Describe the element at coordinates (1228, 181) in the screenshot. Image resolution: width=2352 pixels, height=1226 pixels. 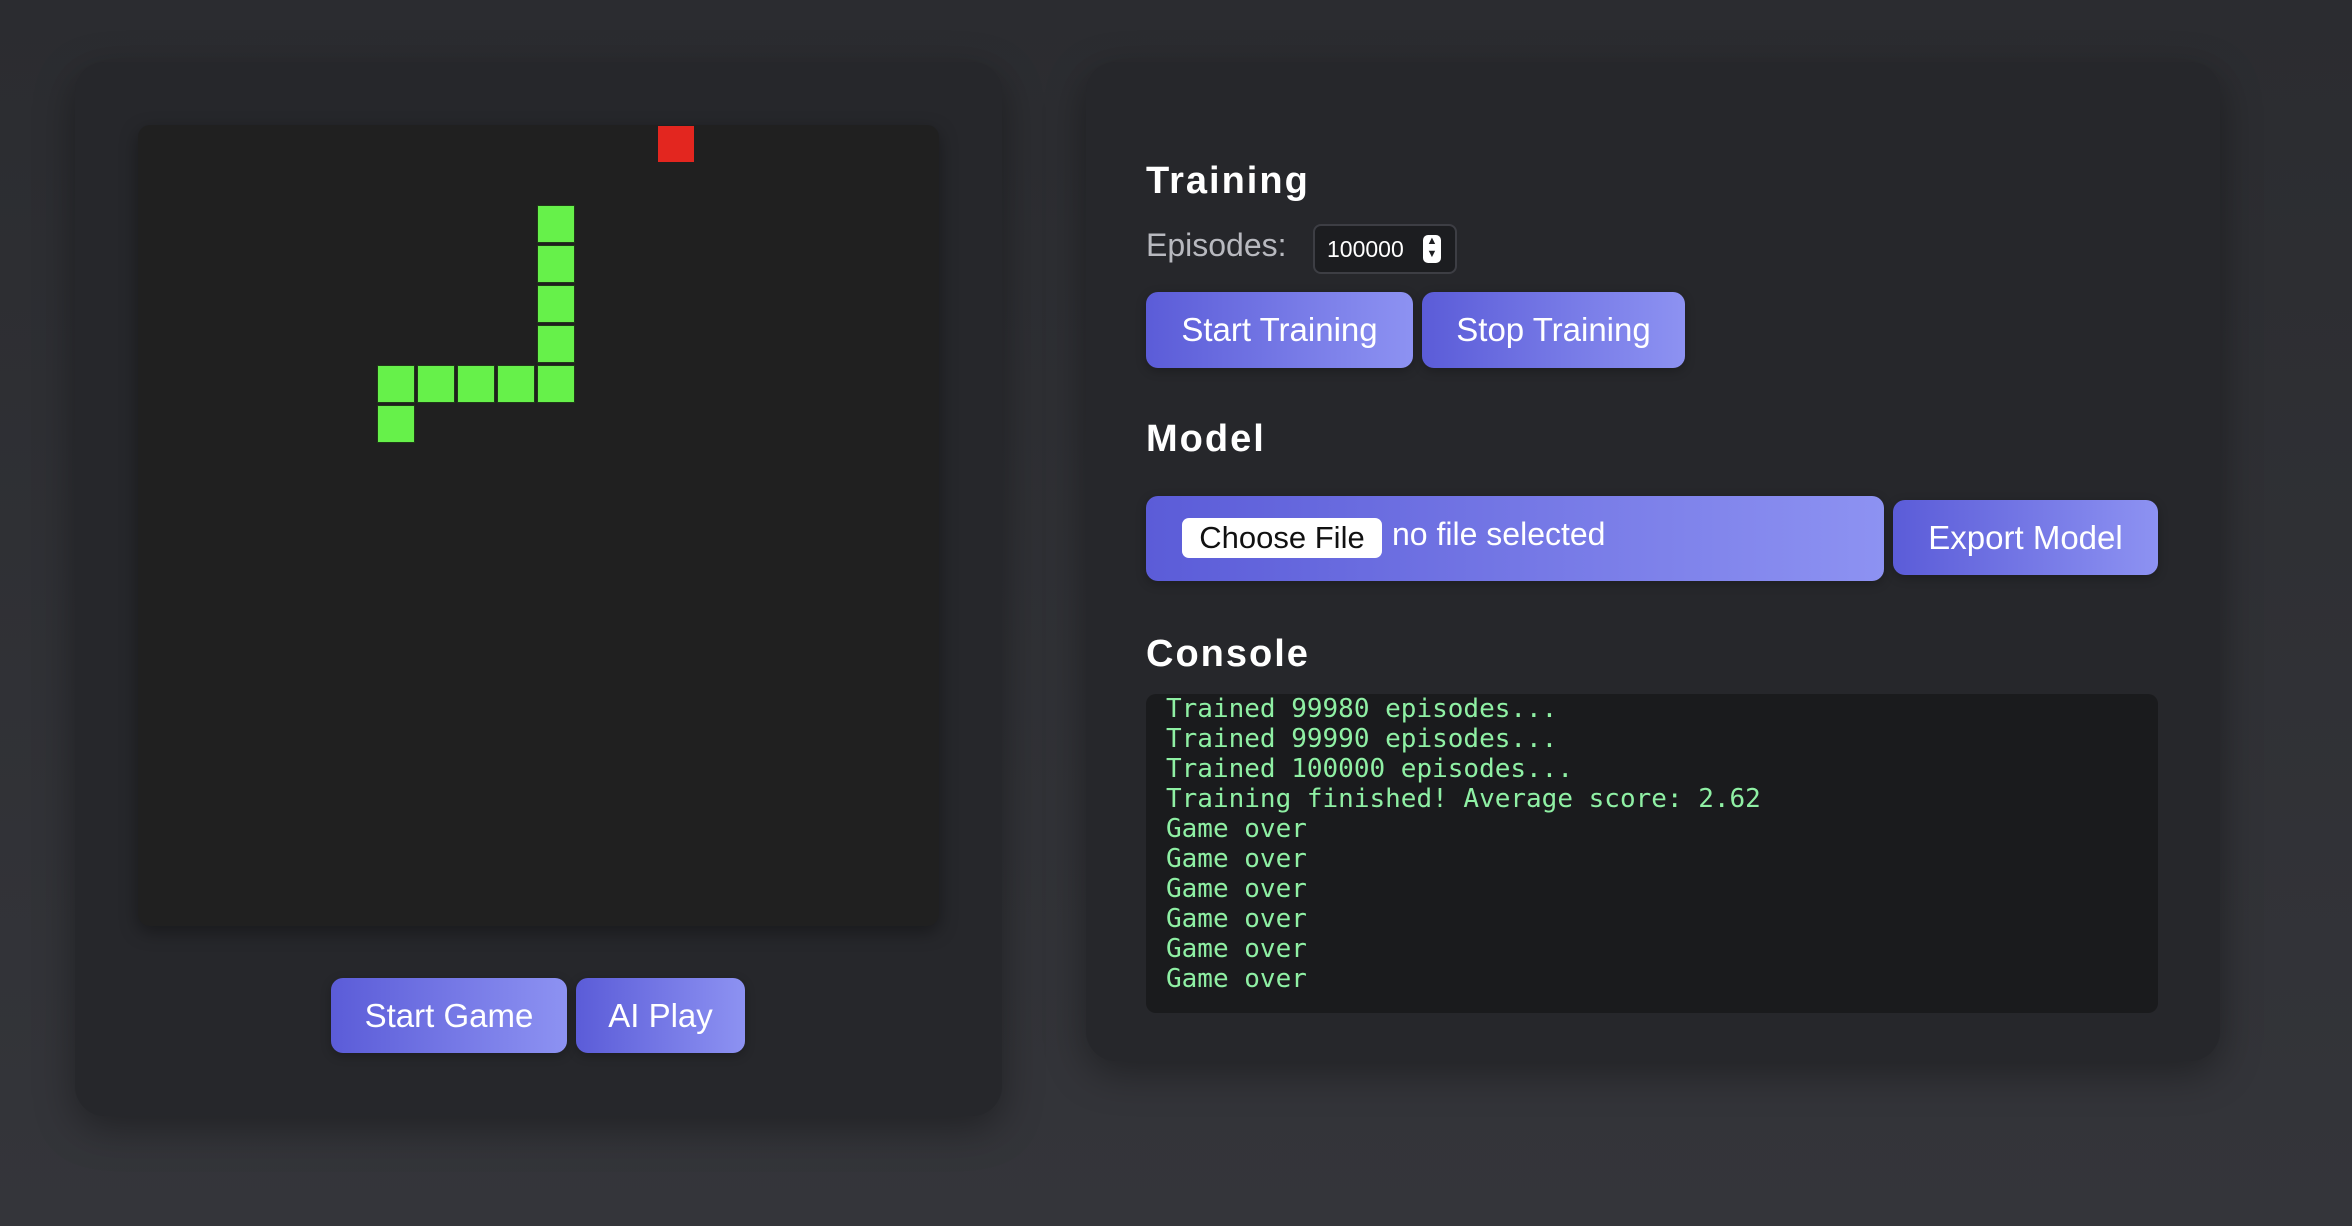
I see `training-title: Training` at that location.